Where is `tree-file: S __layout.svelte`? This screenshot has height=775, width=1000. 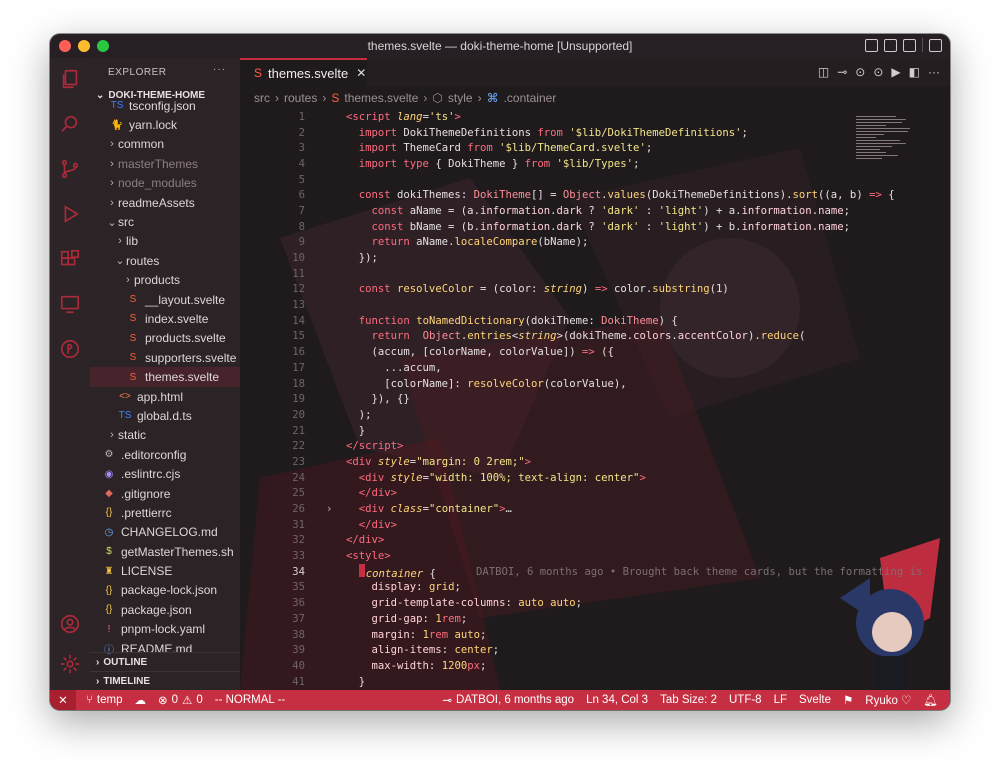
tree-file: S __layout.svelte is located at coordinates (165, 299).